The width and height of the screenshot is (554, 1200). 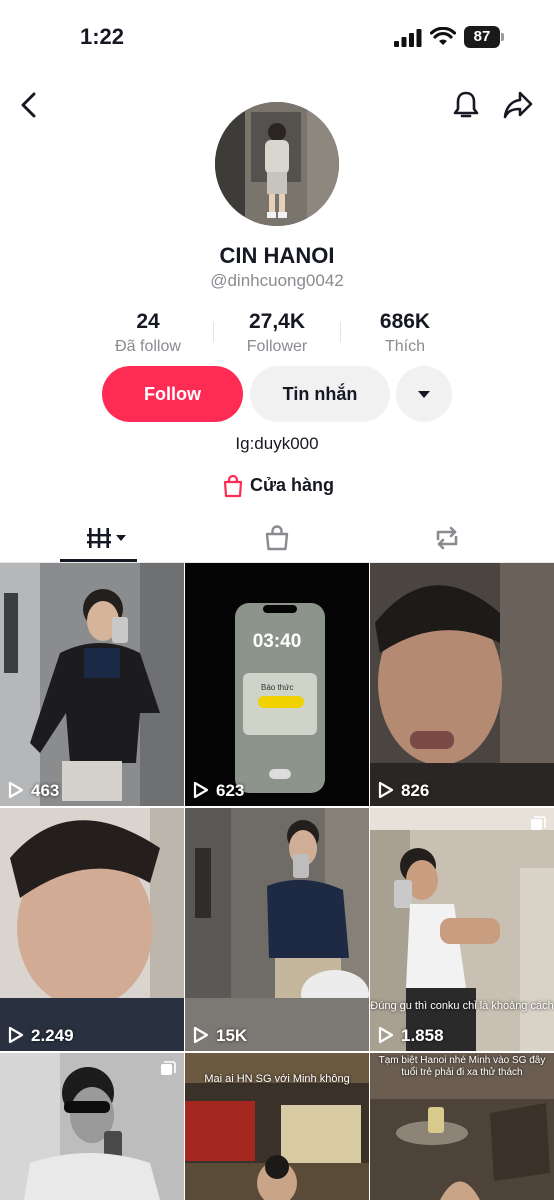 What do you see at coordinates (277, 443) in the screenshot?
I see `bio-text: Ig:duyk000` at bounding box center [277, 443].